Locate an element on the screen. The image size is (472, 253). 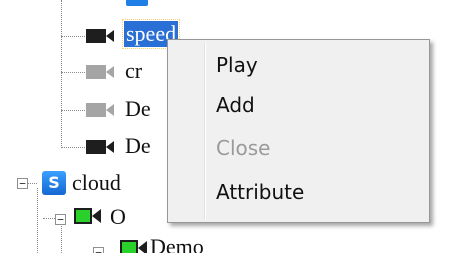
menu-item-label: Play is located at coordinates (237, 65).